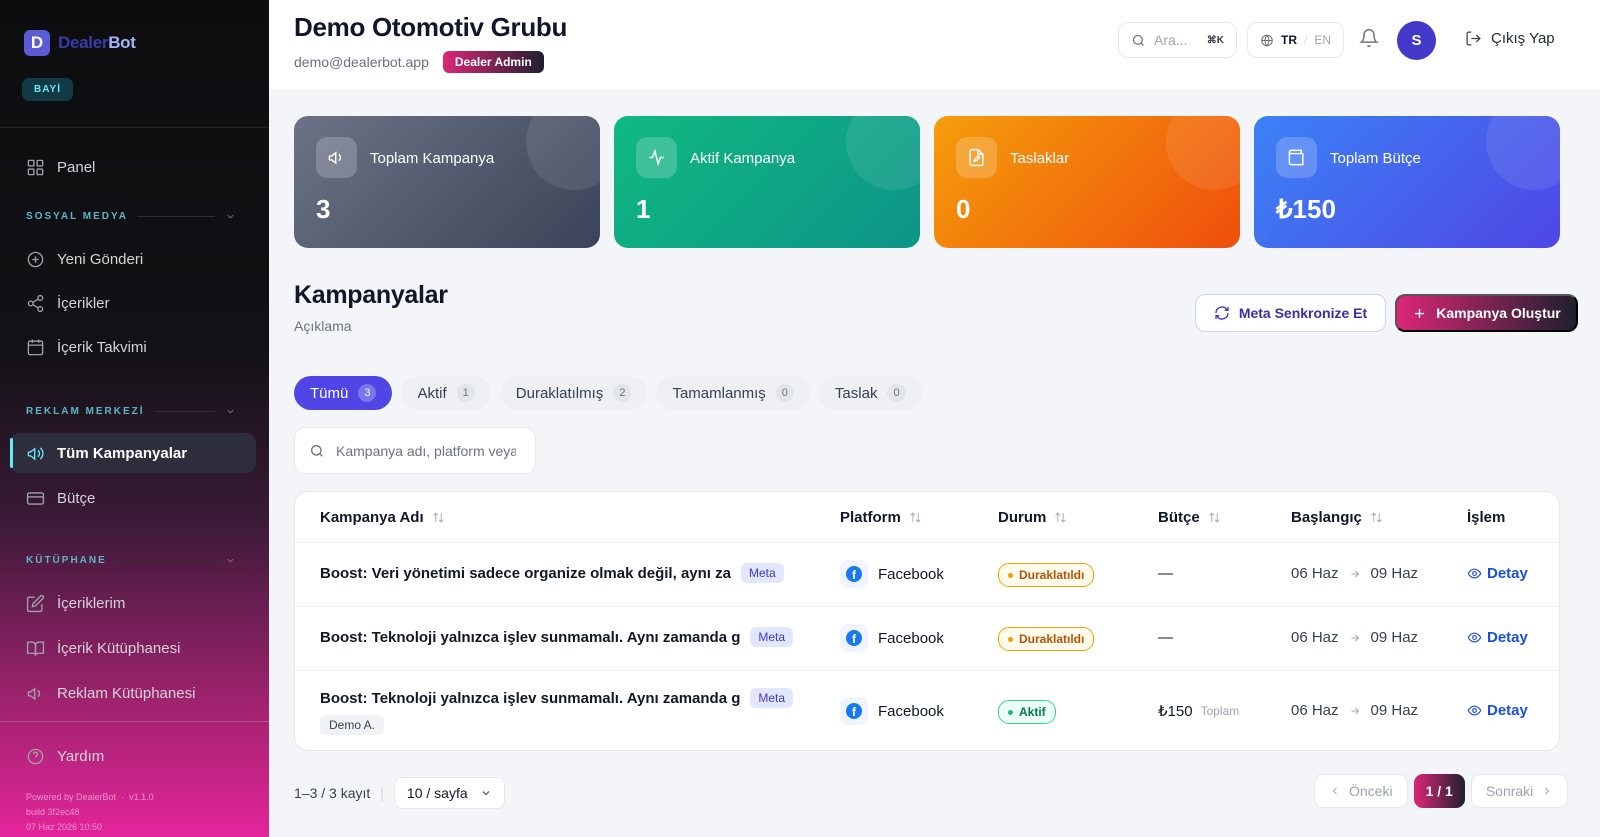  I want to click on notifications-button, so click(1369, 38).